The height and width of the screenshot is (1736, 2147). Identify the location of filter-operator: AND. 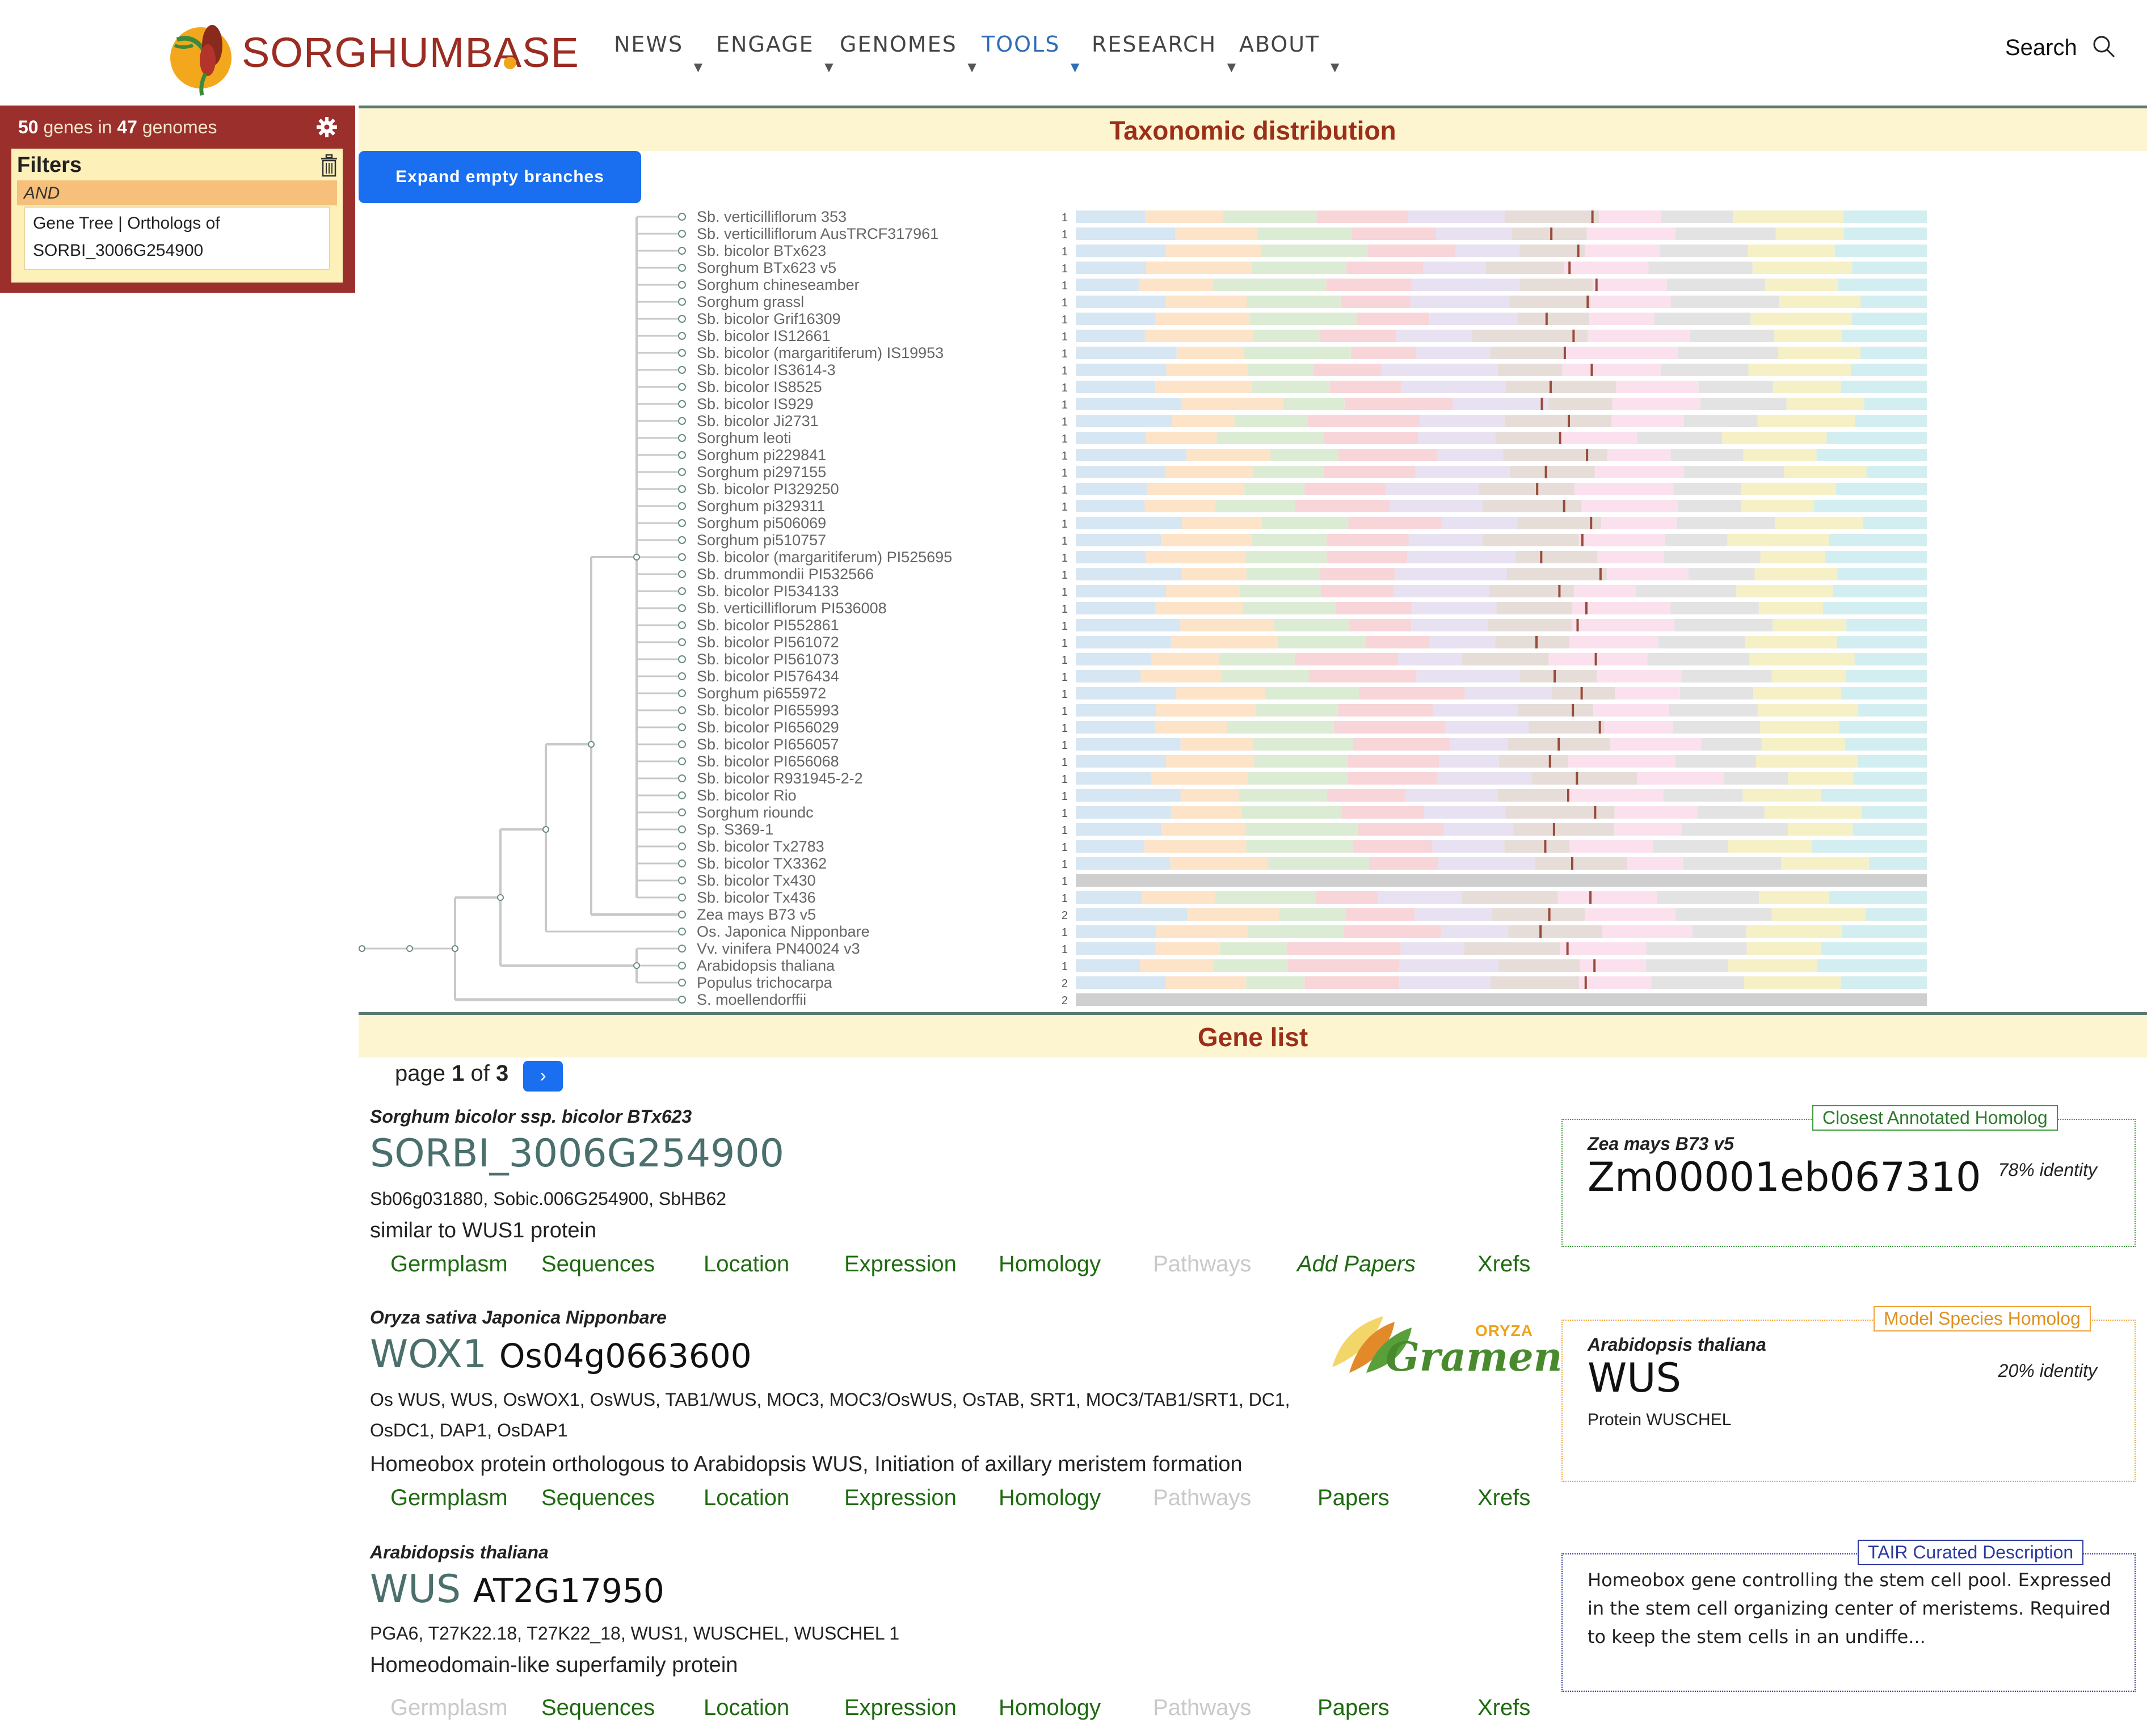
(177, 192).